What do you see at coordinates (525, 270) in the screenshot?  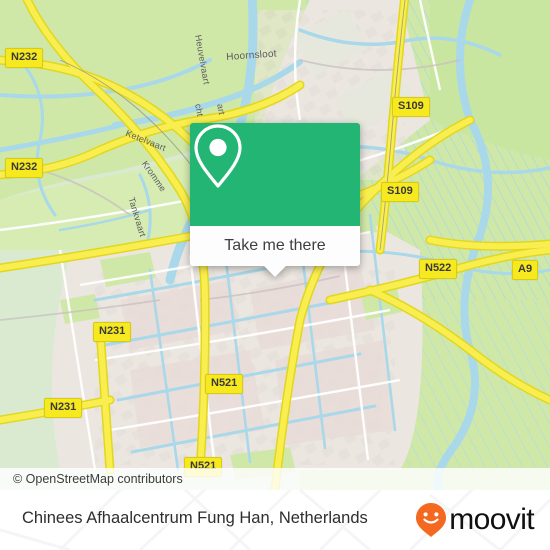 I see `road-shield-a9: A9` at bounding box center [525, 270].